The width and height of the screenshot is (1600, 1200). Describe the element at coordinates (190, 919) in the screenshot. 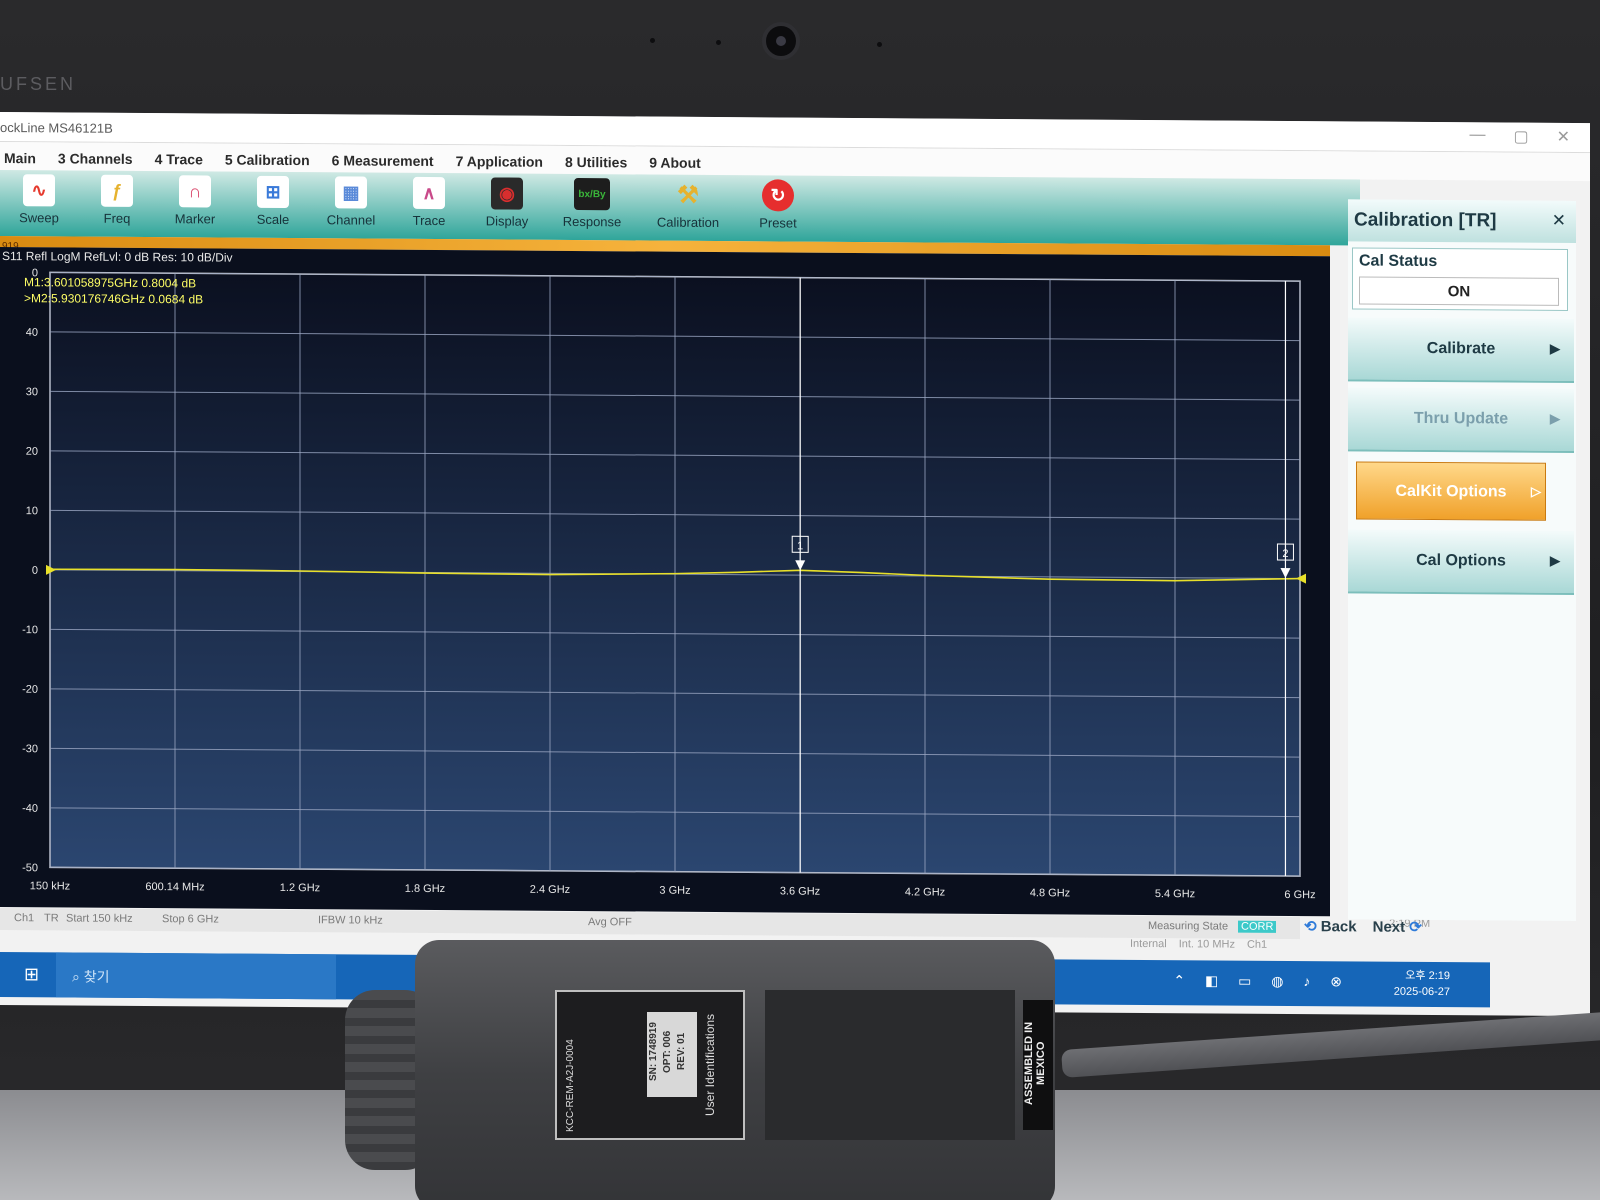

I see `status-stop: Stop 6 GHz` at that location.